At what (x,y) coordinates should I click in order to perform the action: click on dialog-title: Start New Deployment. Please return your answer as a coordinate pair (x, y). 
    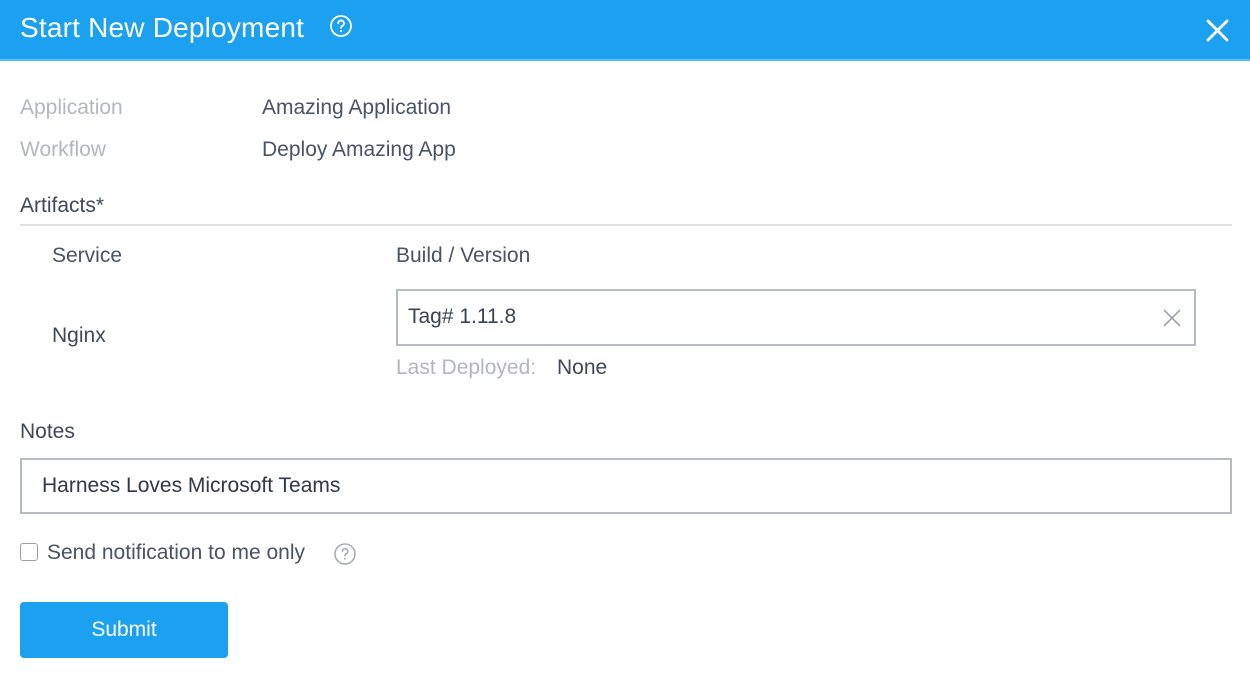
    Looking at the image, I should click on (162, 27).